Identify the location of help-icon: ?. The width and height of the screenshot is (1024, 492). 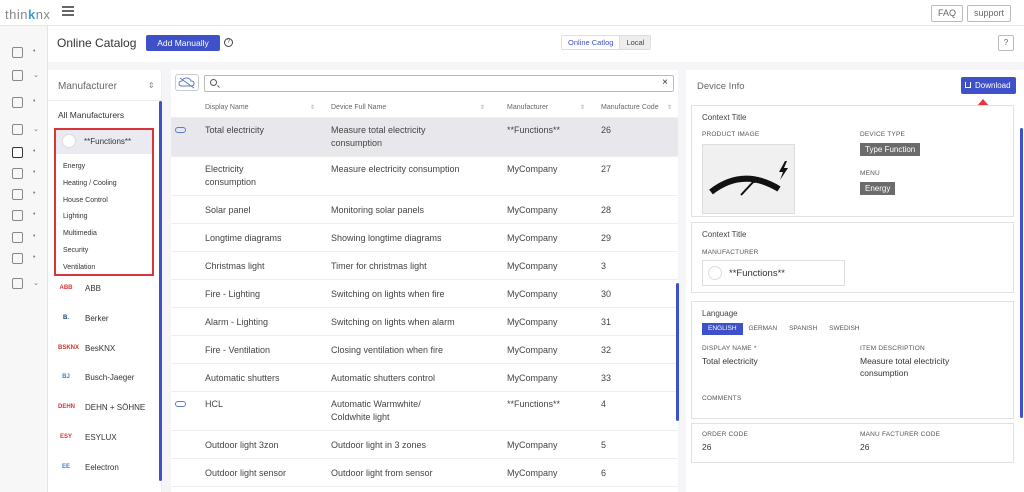
(228, 42).